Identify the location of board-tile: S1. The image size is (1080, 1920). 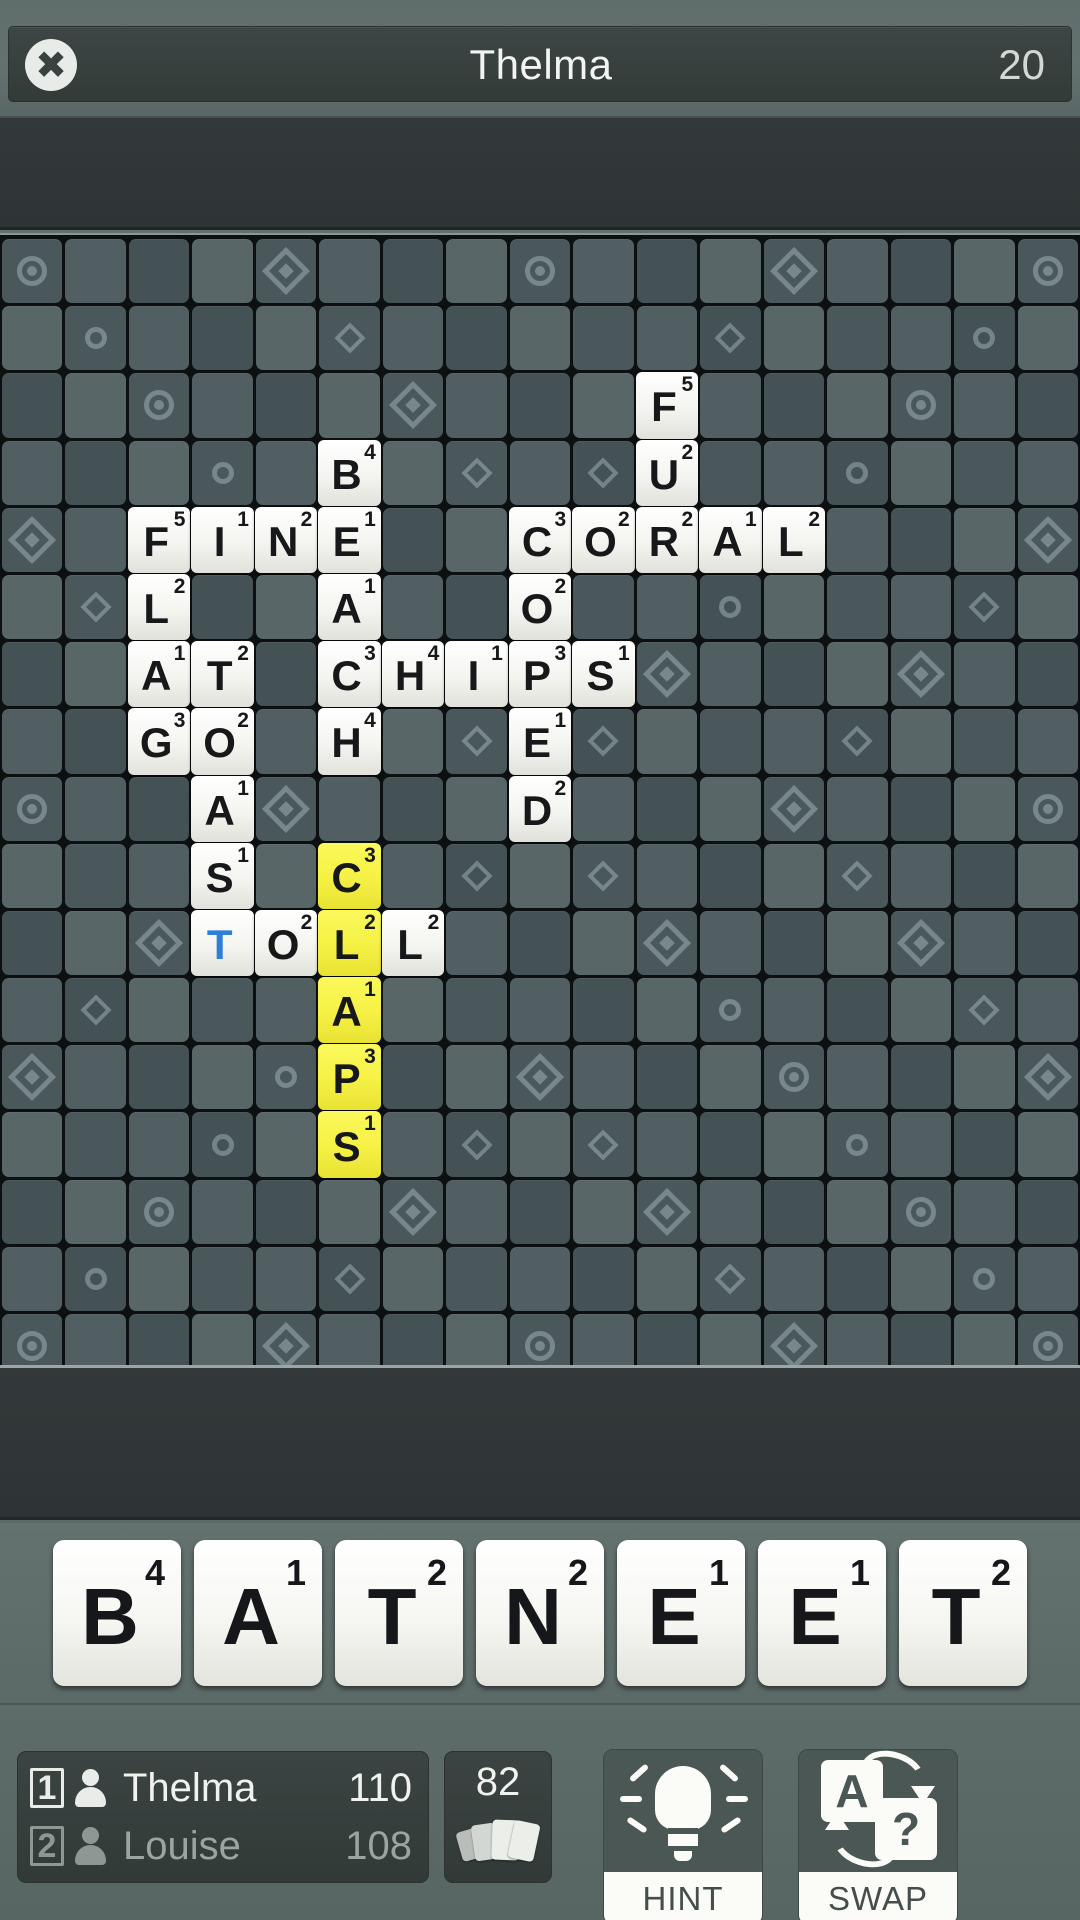
(603, 674).